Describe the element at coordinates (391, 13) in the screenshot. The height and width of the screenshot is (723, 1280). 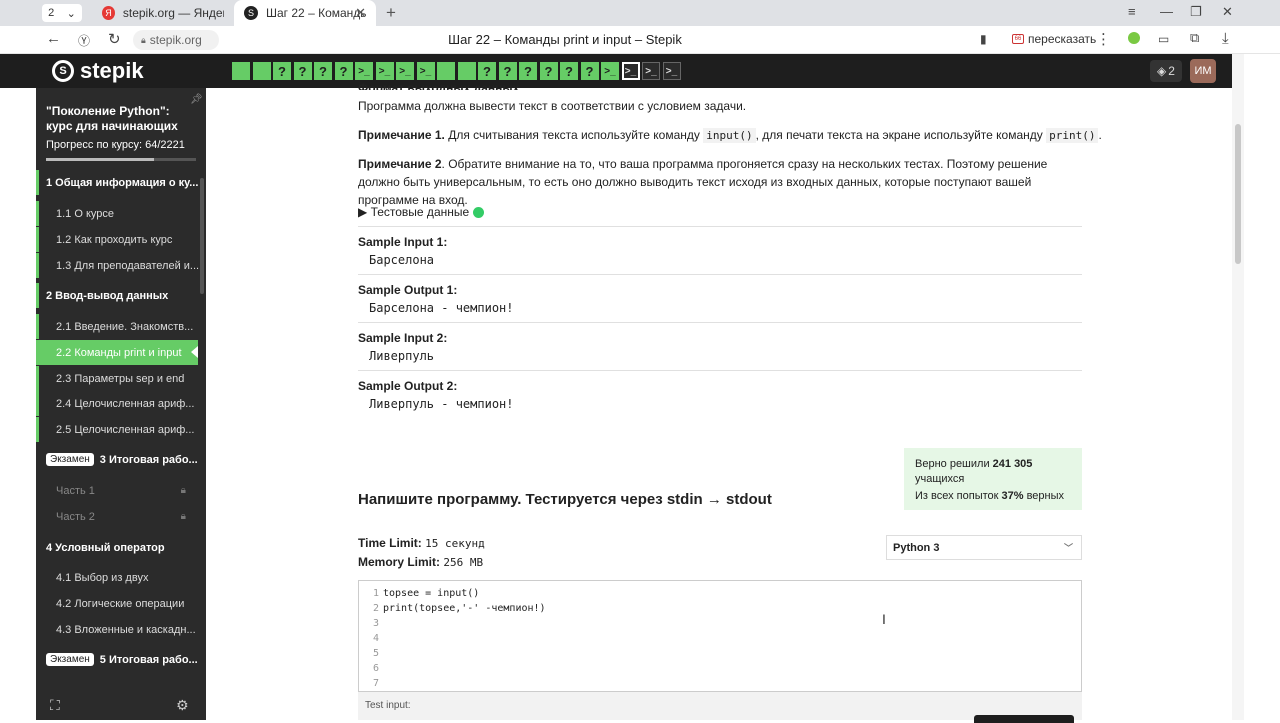
I see `new-tab-icon: +` at that location.